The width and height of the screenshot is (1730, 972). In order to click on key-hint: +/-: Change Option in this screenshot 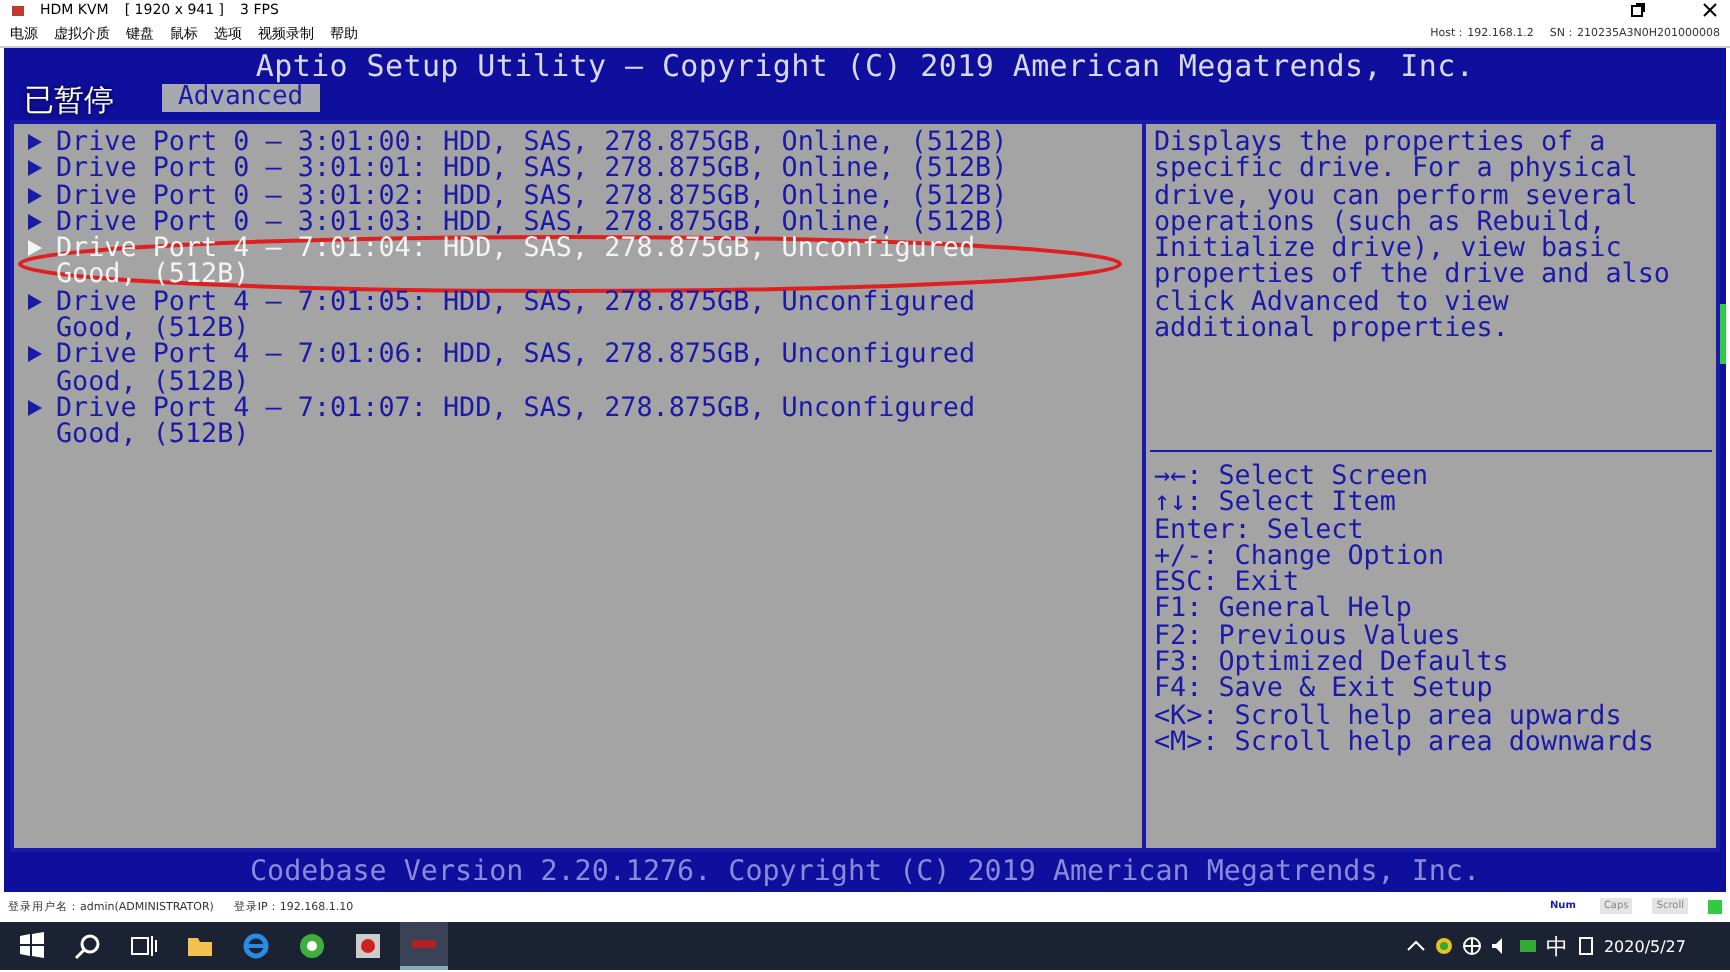, I will do `click(1300, 557)`.